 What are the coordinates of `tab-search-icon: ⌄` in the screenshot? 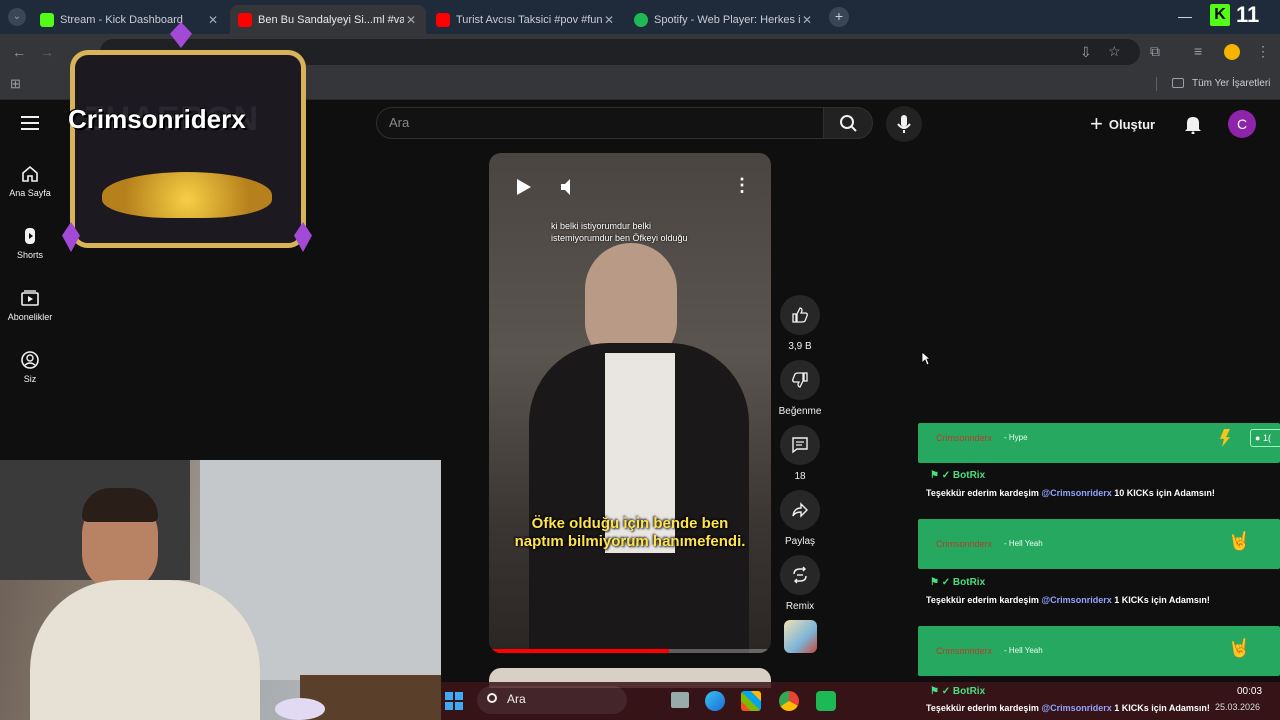 It's located at (17, 17).